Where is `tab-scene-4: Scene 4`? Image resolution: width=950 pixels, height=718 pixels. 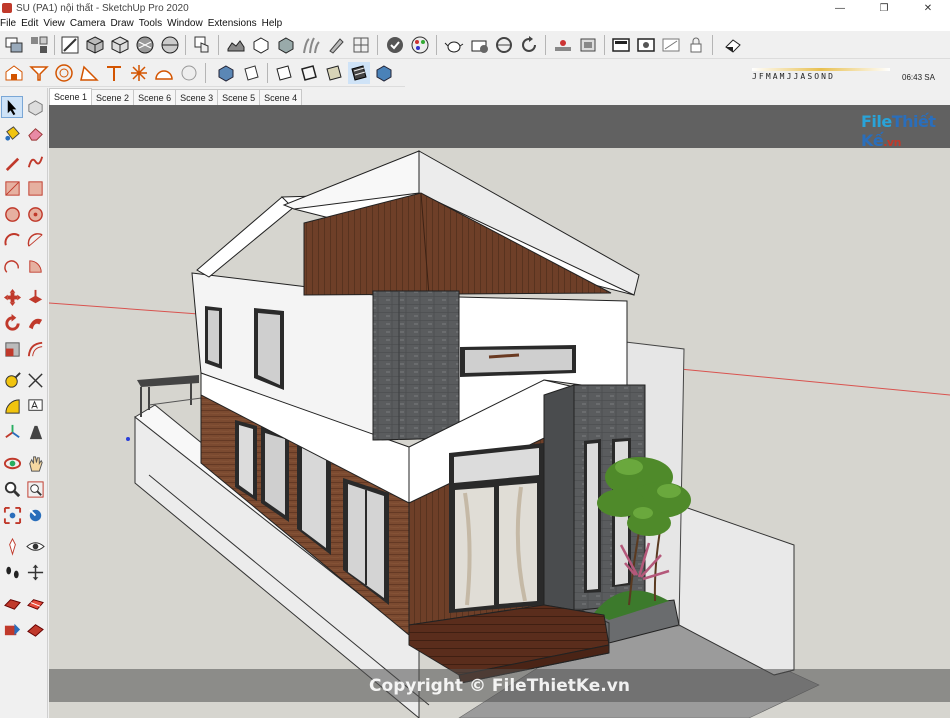
tab-scene-4: Scene 4 is located at coordinates (281, 97).